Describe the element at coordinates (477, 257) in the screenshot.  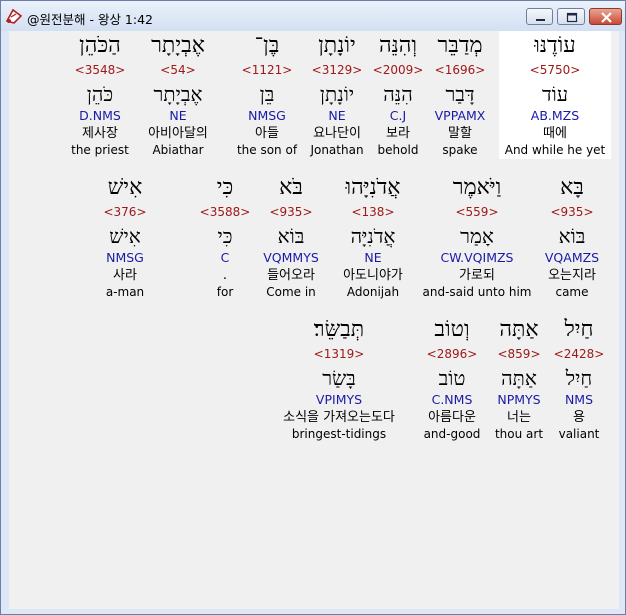
I see `morph-code: CW.VQIMZS` at that location.